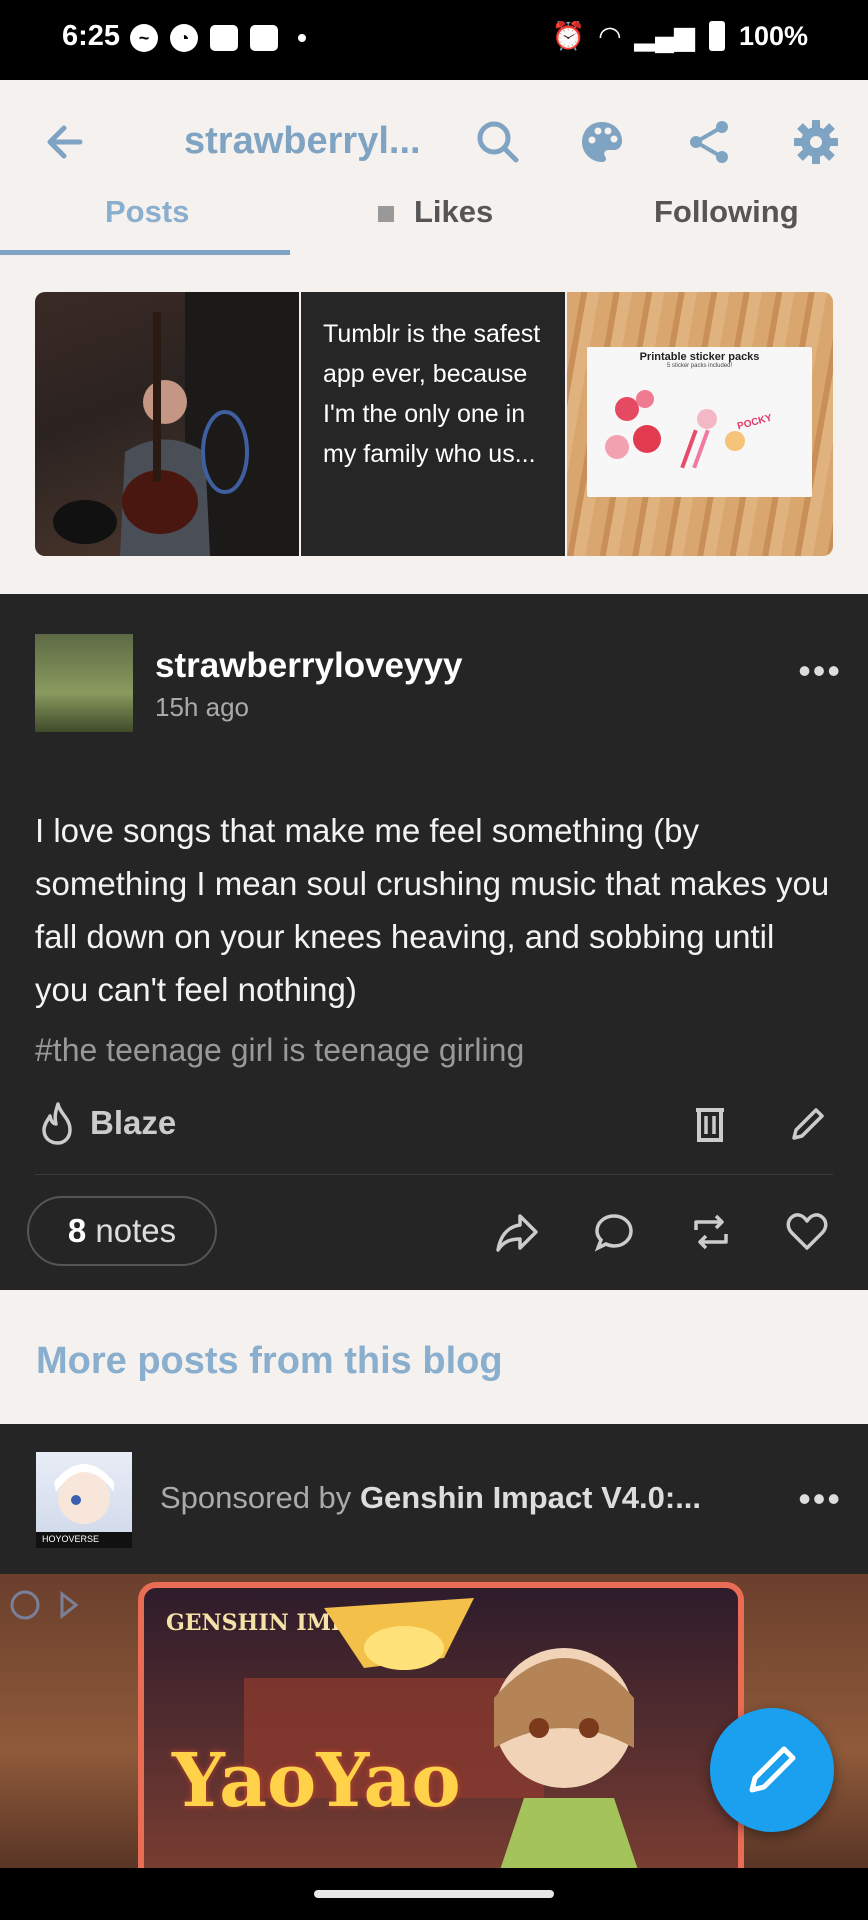  Describe the element at coordinates (386, 213) in the screenshot. I see `lock-icon` at that location.